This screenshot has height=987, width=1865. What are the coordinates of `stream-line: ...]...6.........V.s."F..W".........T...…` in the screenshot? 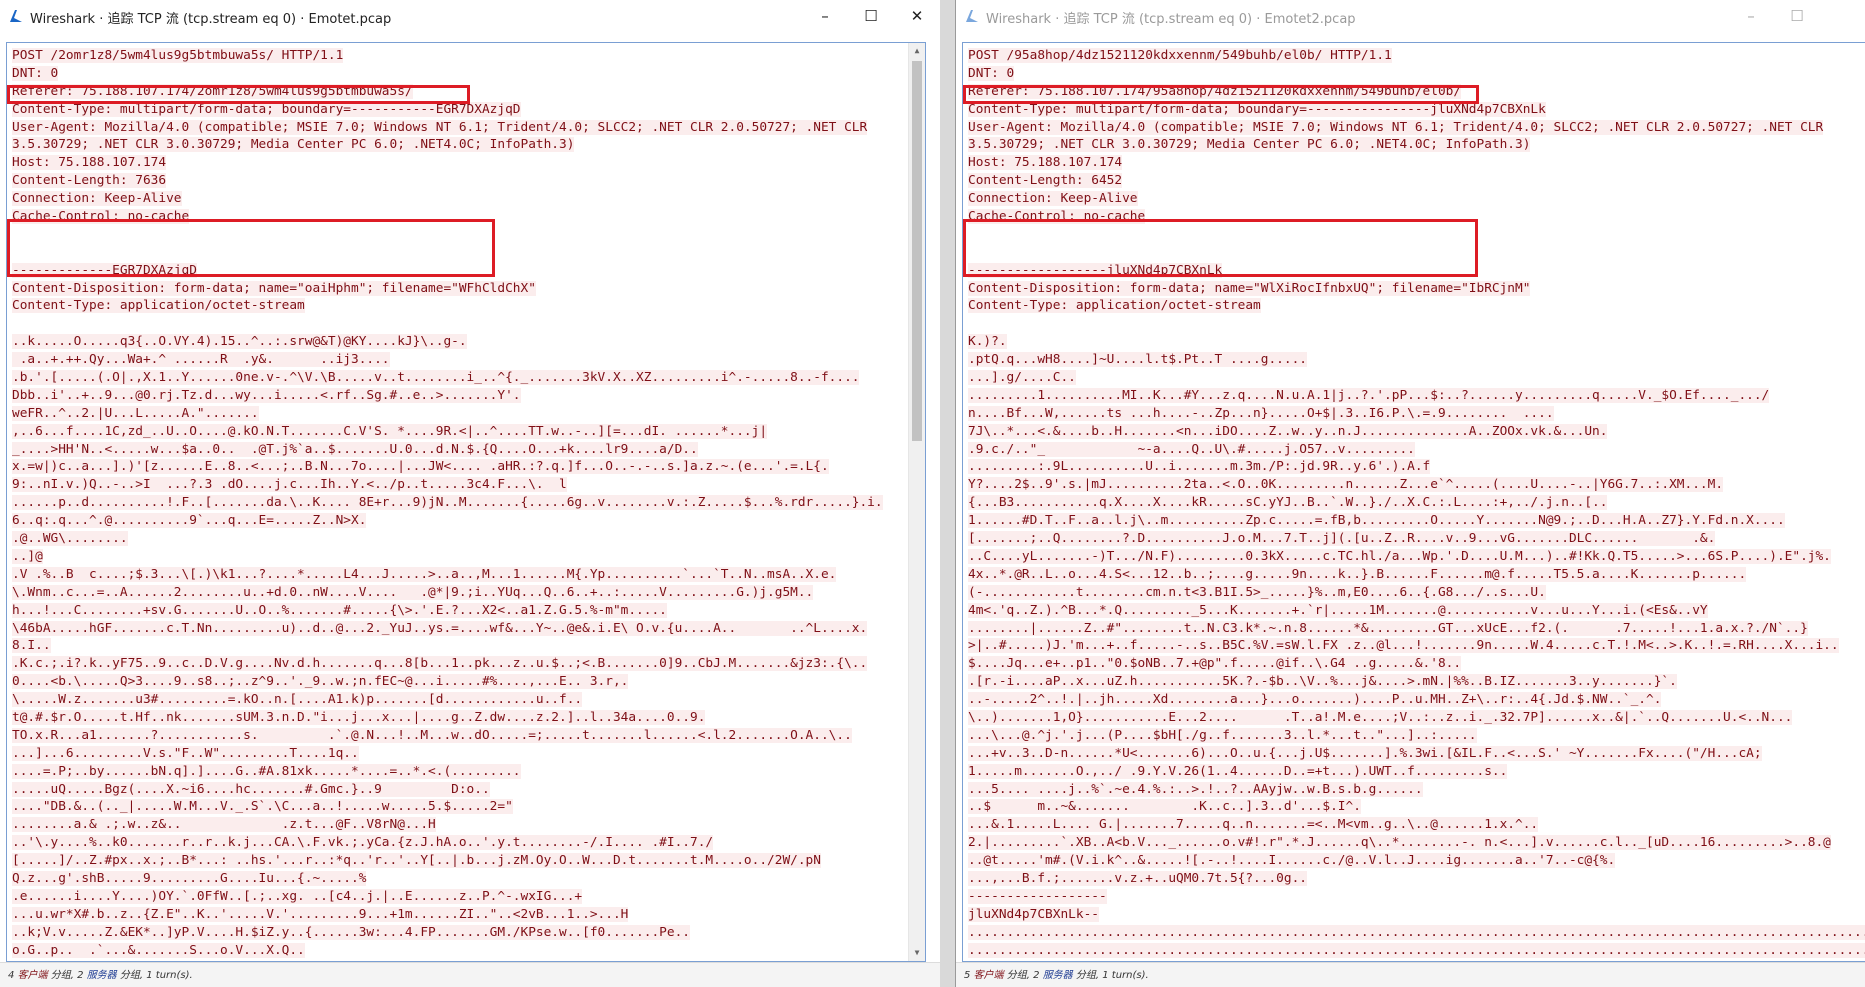 It's located at (447, 754).